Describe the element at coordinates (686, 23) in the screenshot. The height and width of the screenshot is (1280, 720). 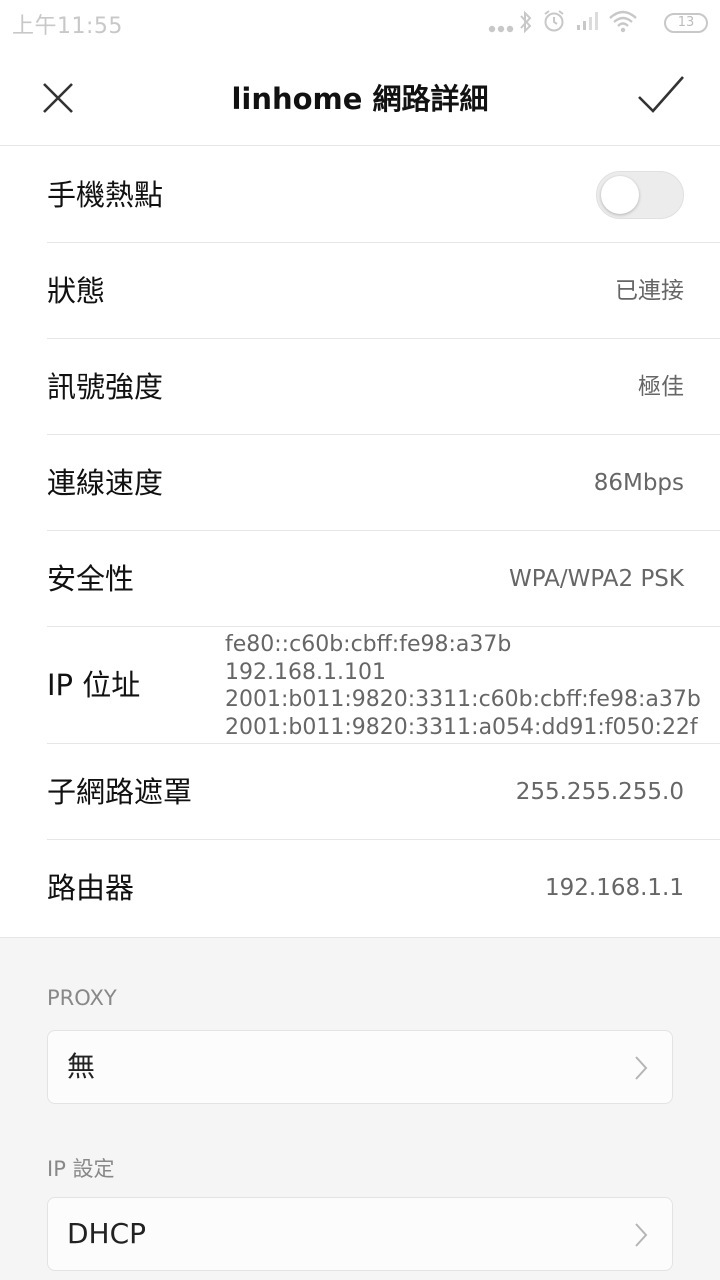
I see `battery-icon: 13` at that location.